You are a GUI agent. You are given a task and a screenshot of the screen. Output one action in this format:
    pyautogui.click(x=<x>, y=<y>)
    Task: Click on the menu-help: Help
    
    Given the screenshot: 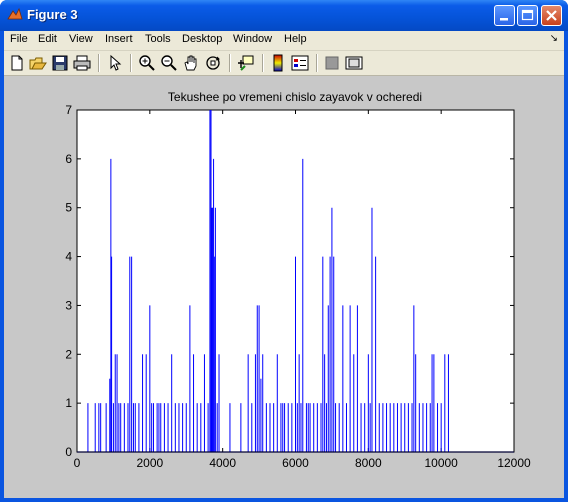 What is the action you would take?
    pyautogui.click(x=295, y=39)
    